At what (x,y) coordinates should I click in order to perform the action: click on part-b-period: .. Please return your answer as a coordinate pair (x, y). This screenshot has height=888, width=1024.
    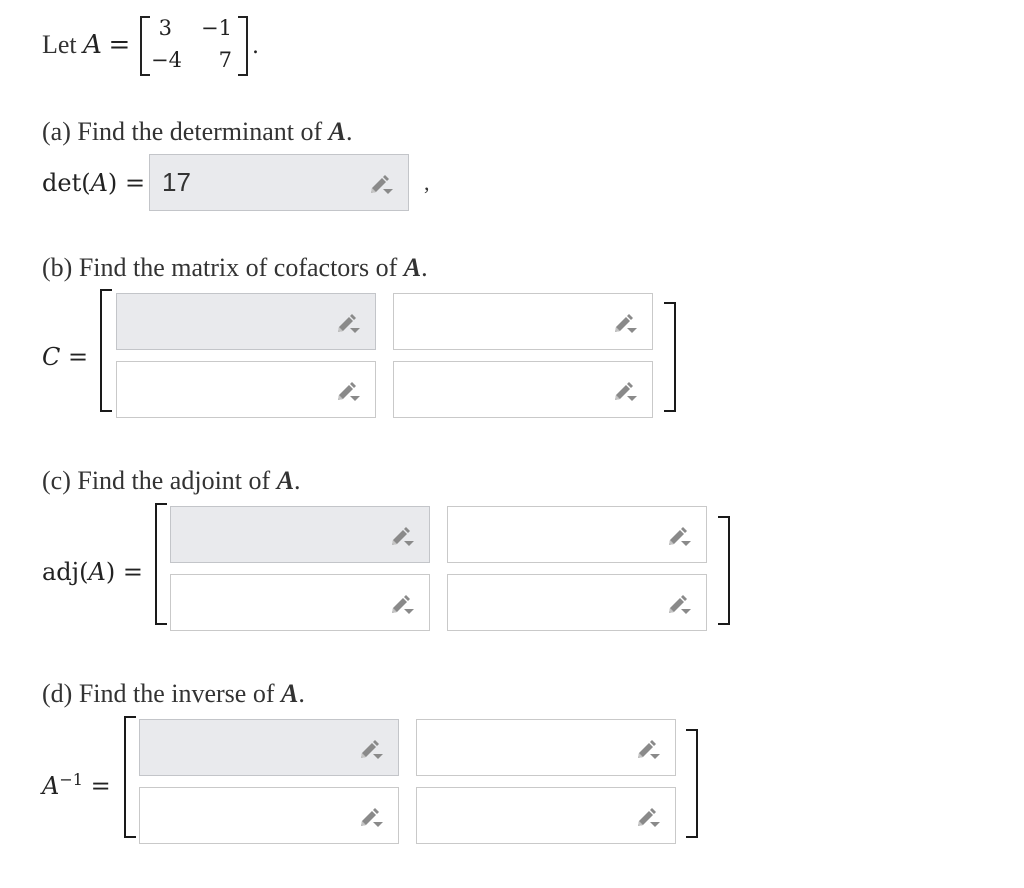
    Looking at the image, I should click on (424, 267).